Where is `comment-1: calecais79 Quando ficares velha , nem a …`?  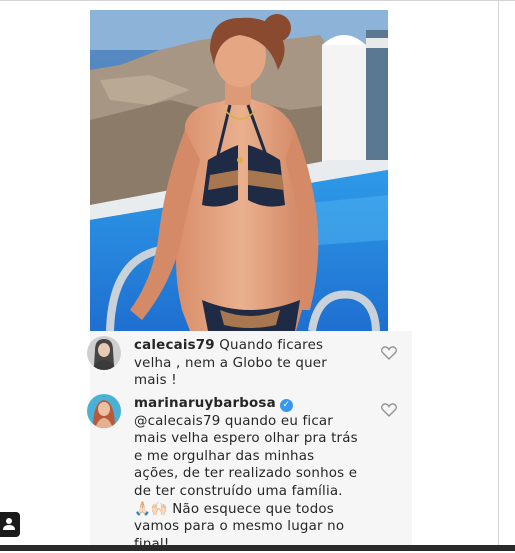
comment-1: calecais79 Quando ficares velha , nem a … is located at coordinates (249, 360).